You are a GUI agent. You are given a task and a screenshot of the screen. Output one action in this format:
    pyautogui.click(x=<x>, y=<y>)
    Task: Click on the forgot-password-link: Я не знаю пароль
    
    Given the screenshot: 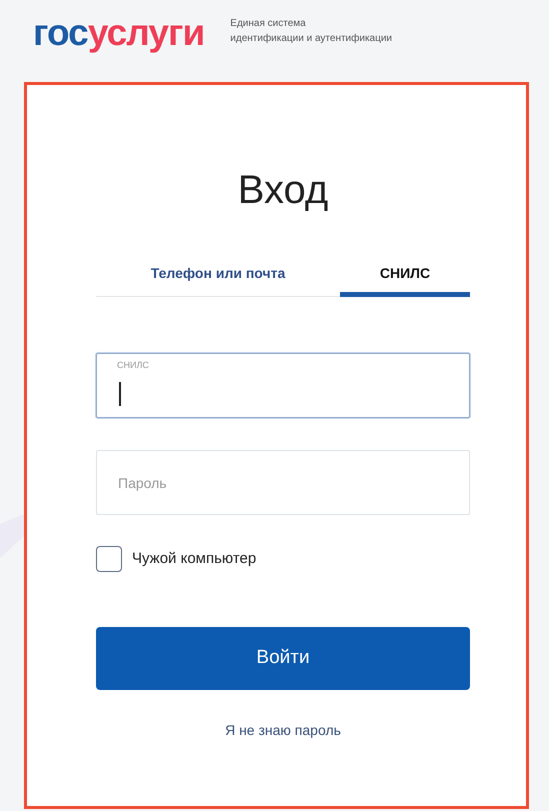 What is the action you would take?
    pyautogui.click(x=283, y=730)
    